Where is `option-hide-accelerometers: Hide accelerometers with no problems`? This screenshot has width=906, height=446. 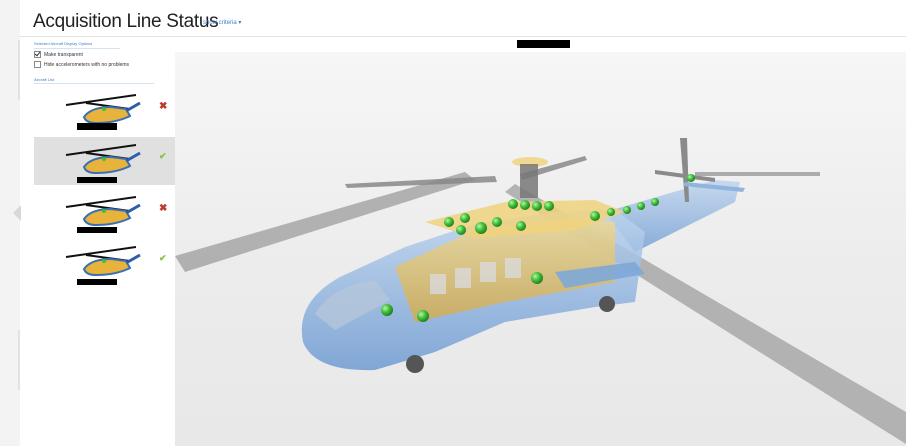 option-hide-accelerometers: Hide accelerometers with no problems is located at coordinates (81, 64).